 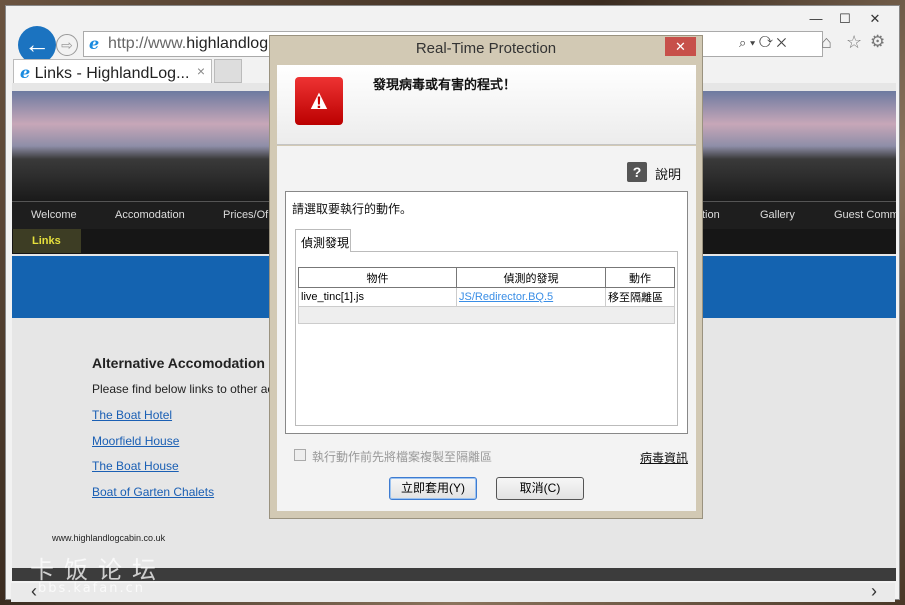 What do you see at coordinates (816, 19) in the screenshot?
I see `minimize-button: —` at bounding box center [816, 19].